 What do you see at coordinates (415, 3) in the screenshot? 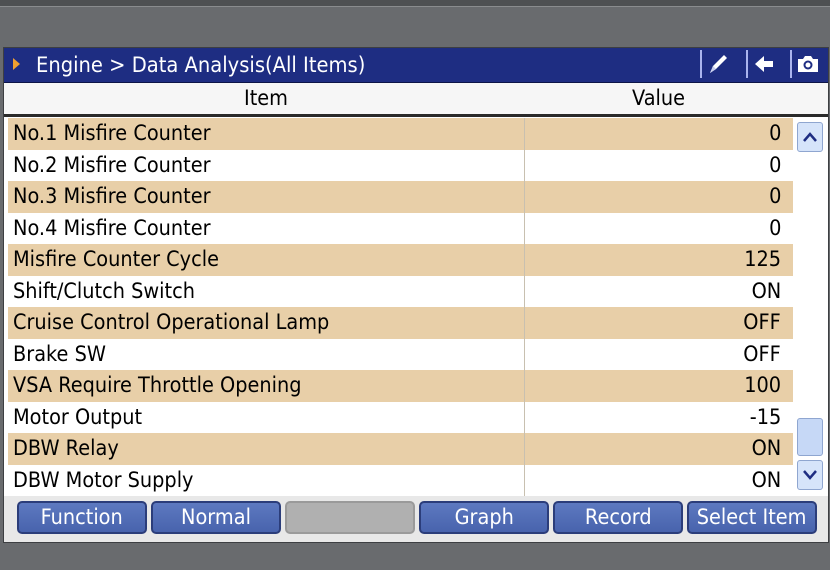
I see `top-edge` at bounding box center [415, 3].